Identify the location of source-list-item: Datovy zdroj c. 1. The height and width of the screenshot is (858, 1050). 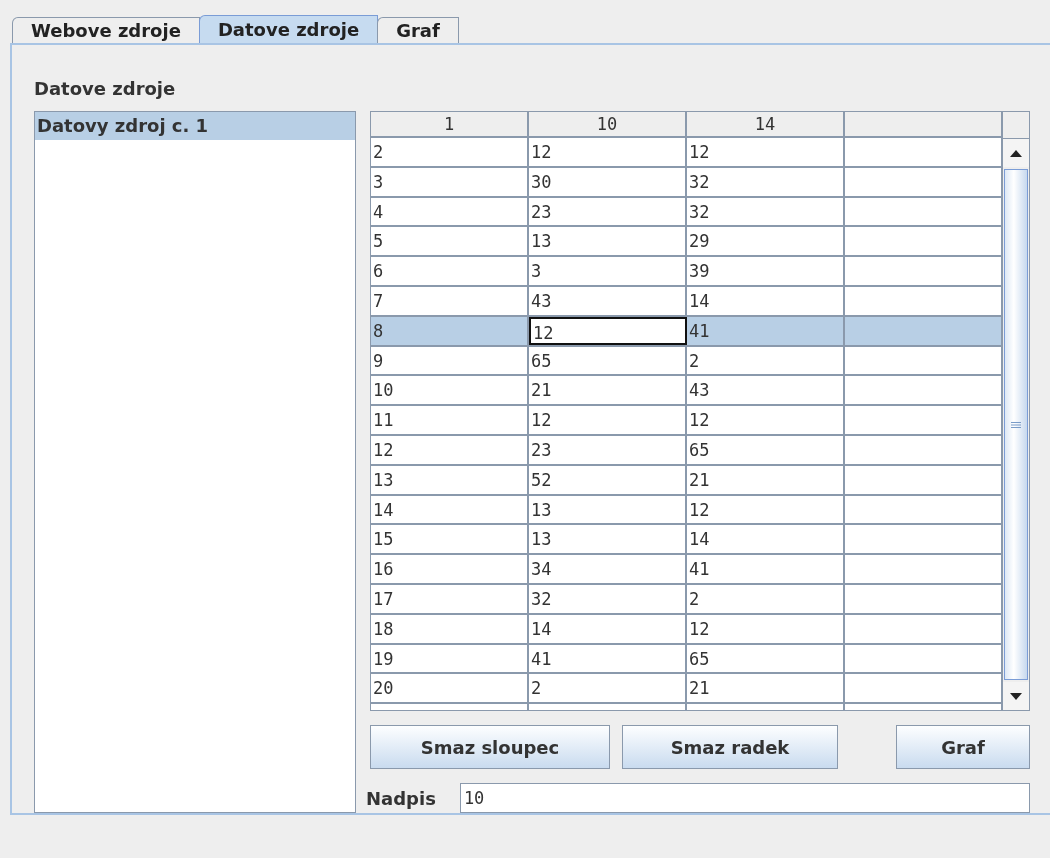
(195, 126).